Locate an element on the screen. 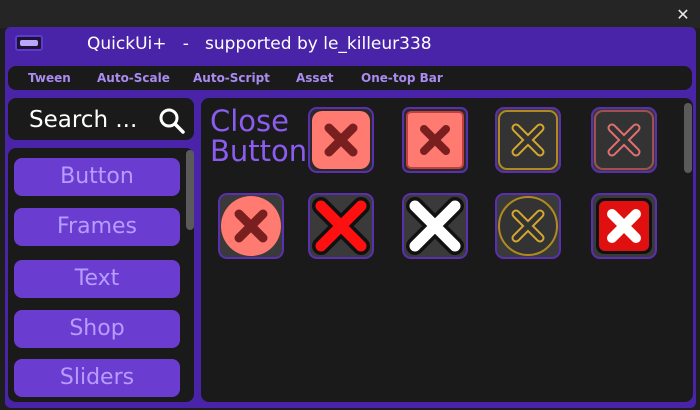 This screenshot has width=700, height=410. menu-item-tween: Tween is located at coordinates (49, 78).